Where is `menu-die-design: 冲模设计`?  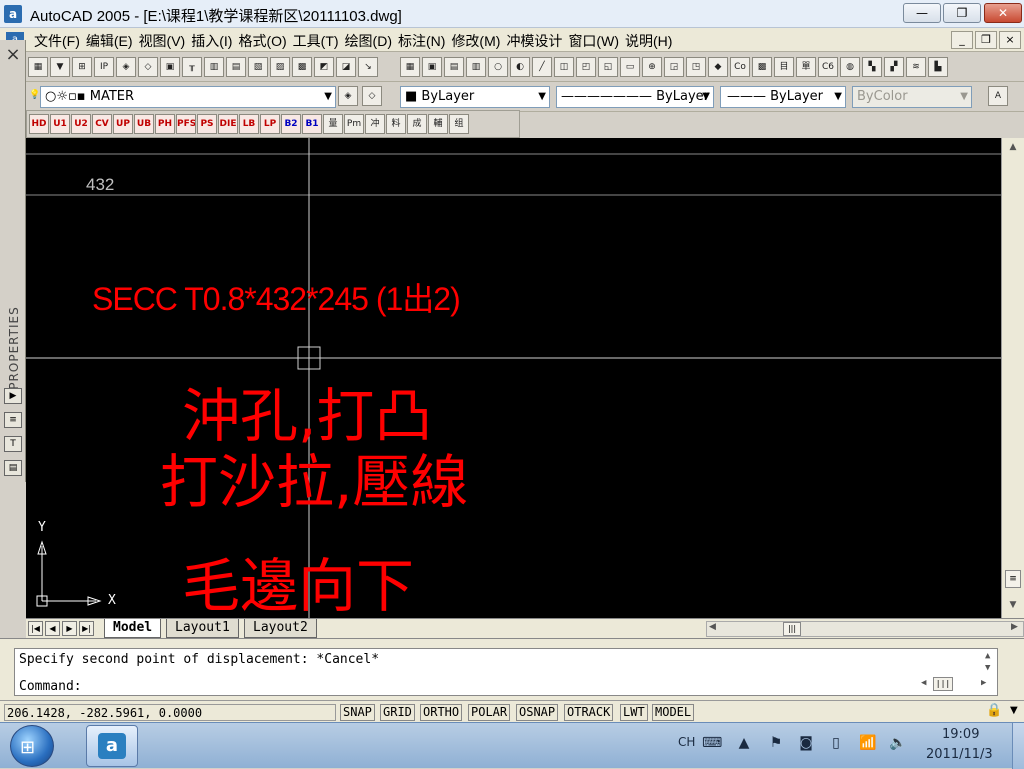 menu-die-design: 冲模设计 is located at coordinates (537, 41).